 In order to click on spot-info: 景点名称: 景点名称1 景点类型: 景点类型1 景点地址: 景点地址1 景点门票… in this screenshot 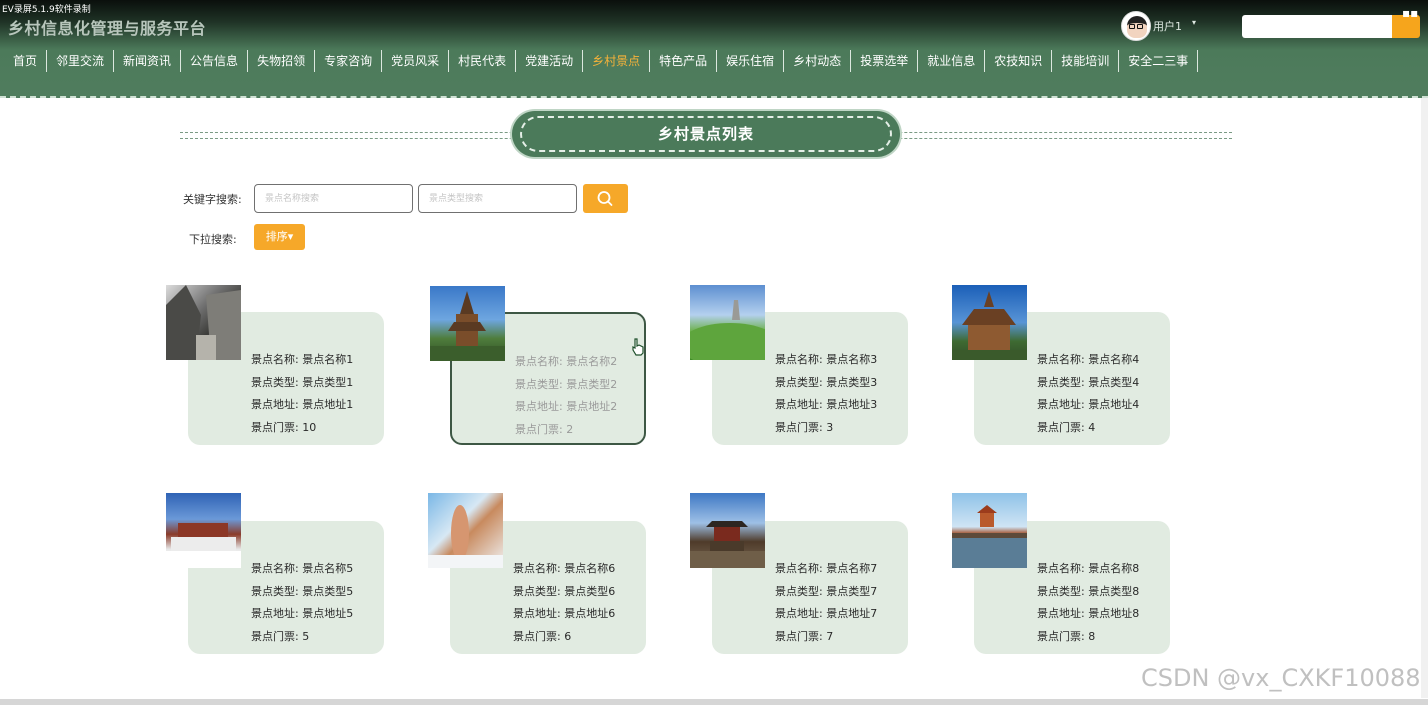, I will do `click(302, 394)`.